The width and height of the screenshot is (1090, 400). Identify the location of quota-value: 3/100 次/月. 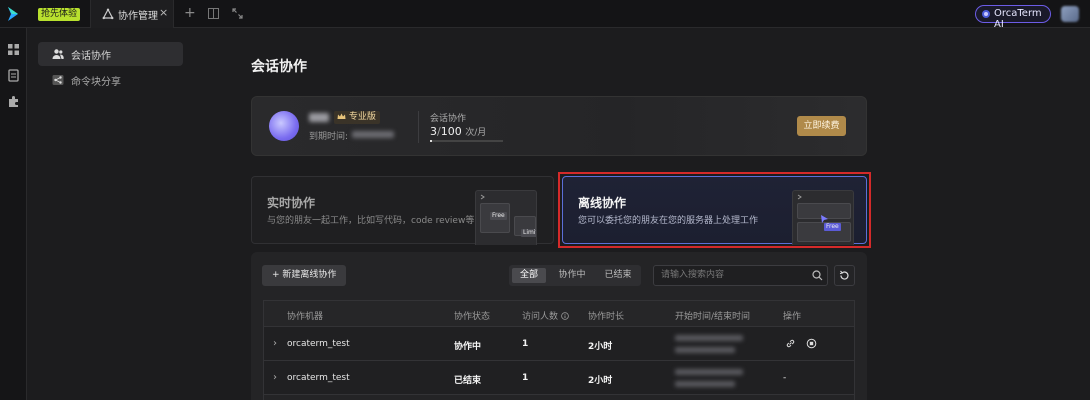
(458, 131).